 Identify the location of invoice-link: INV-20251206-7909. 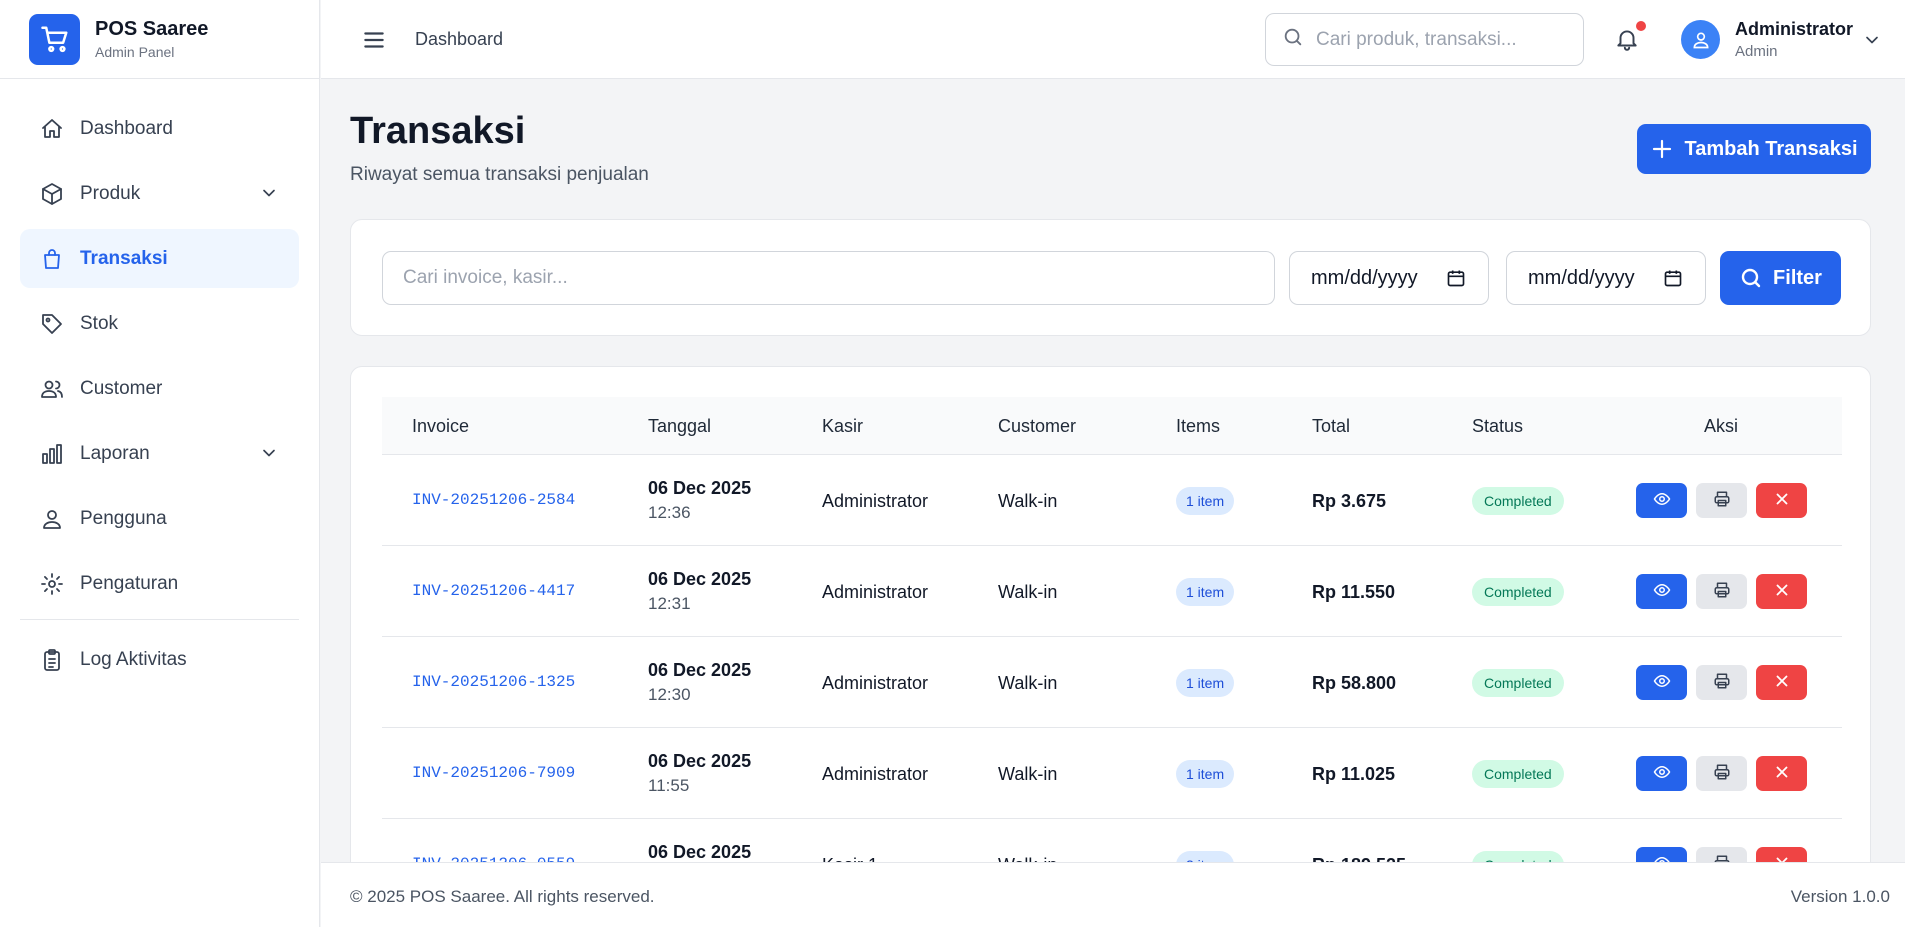
(493, 773).